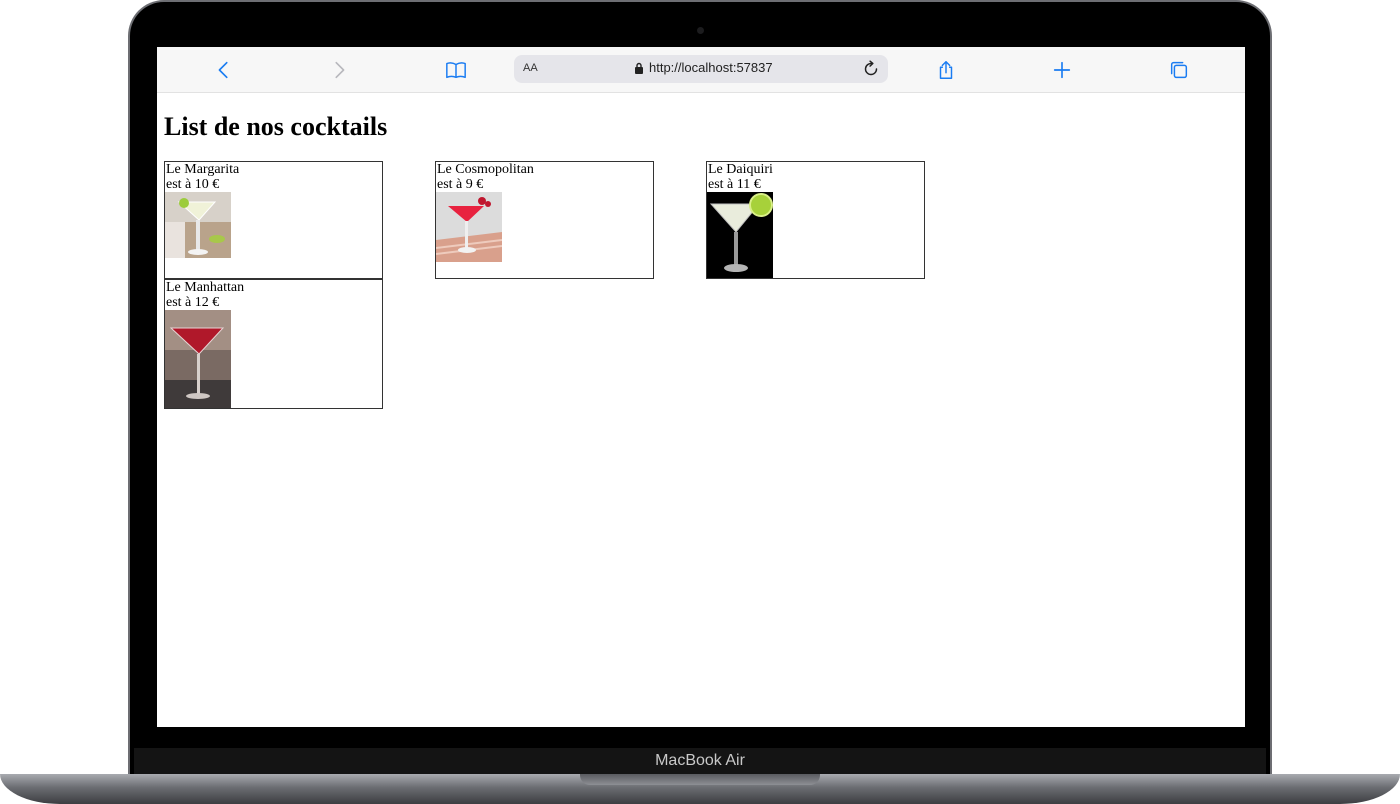 The image size is (1400, 804). I want to click on cocktail-price: est à 9 €, so click(460, 184).